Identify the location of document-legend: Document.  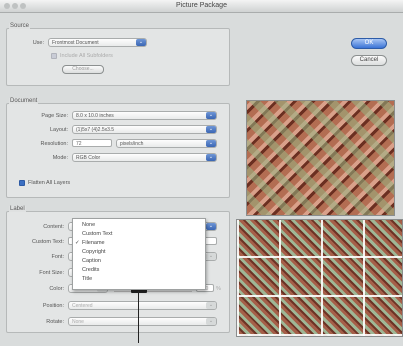
(24, 101).